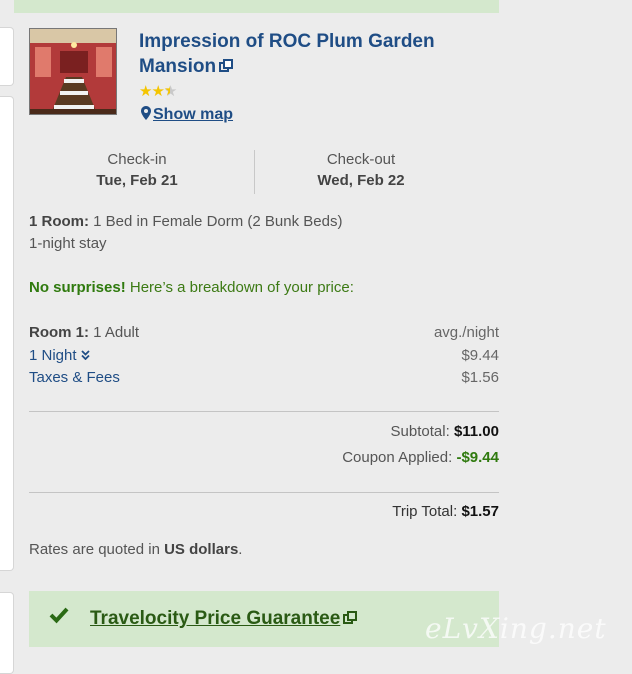 This screenshot has height=674, width=632. I want to click on rates-prefix: Rates are quoted in, so click(94, 549).